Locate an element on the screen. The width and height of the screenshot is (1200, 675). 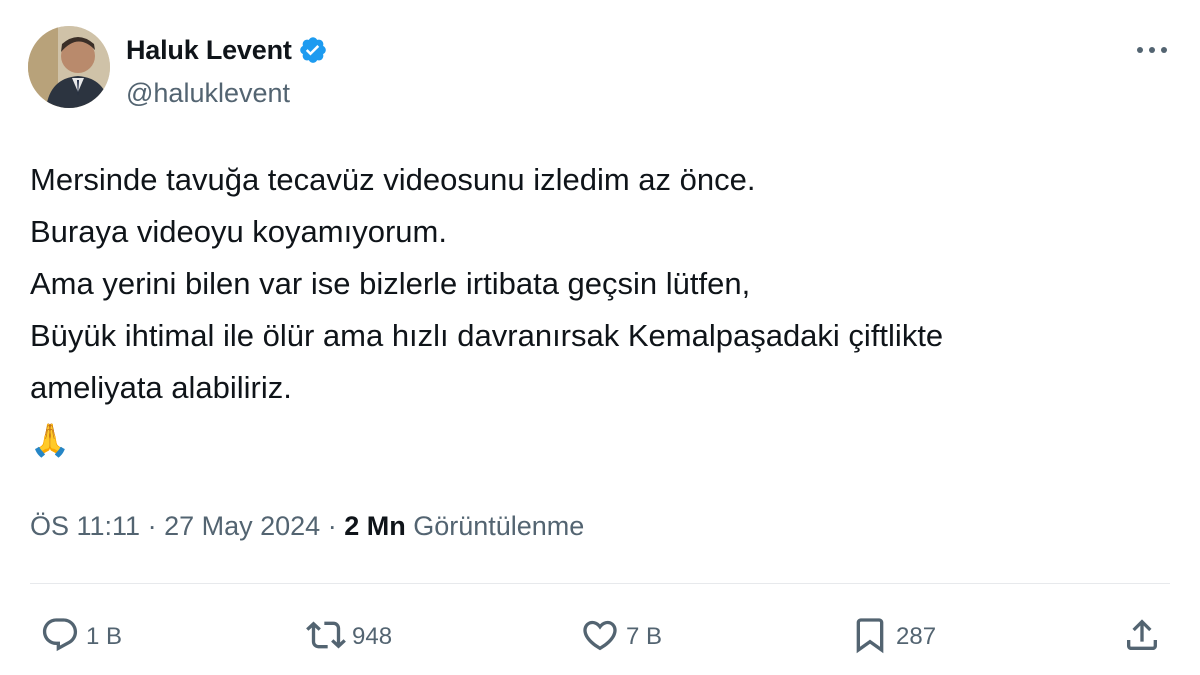
more-options-icon is located at coordinates (1152, 50).